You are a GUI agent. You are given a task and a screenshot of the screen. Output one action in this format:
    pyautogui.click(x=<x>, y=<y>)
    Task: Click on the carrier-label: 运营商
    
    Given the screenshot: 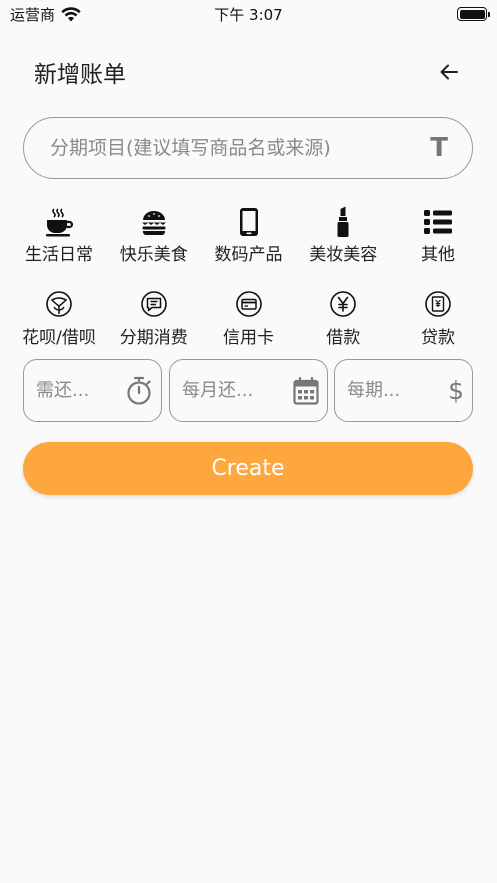 What is the action you would take?
    pyautogui.click(x=33, y=14)
    